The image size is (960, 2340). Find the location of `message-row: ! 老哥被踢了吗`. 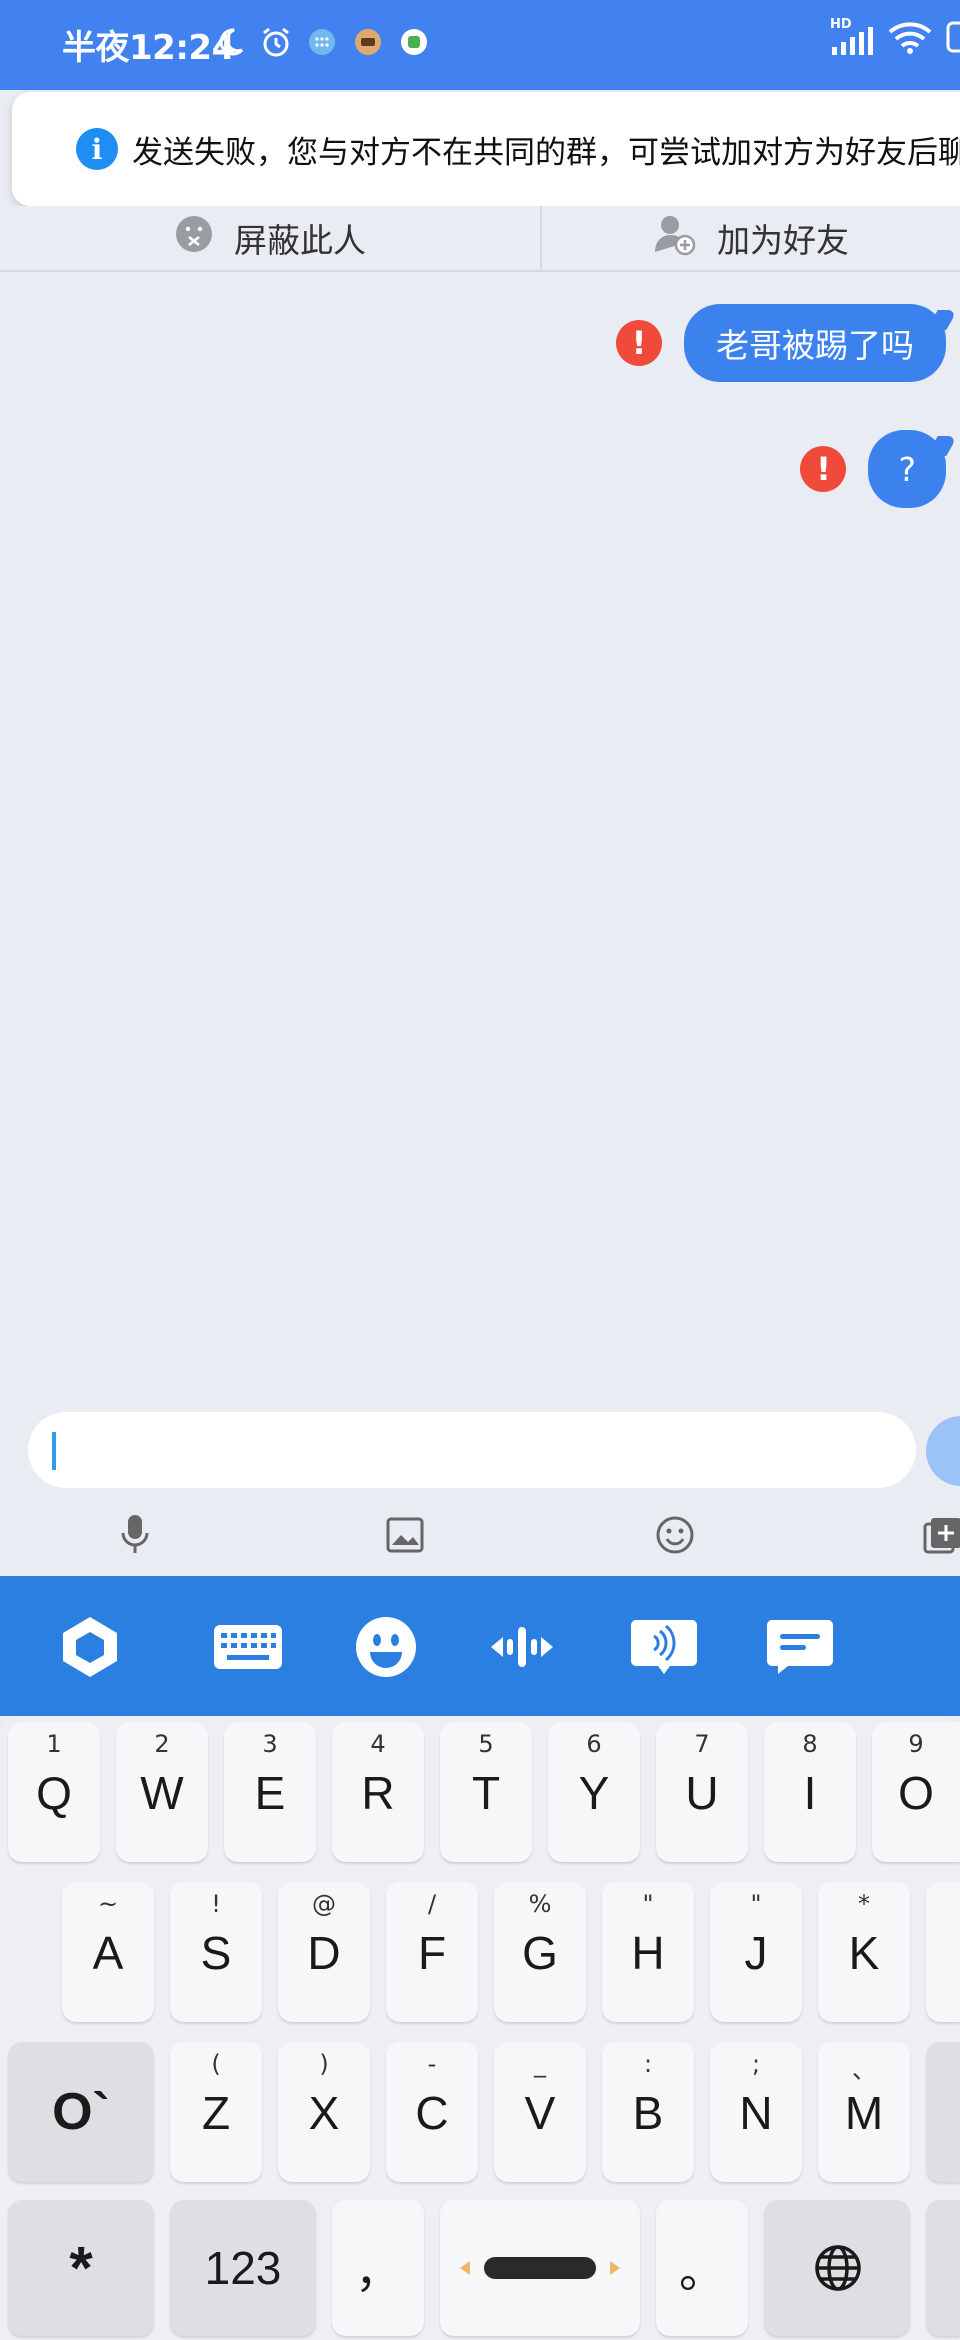

message-row: ! 老哥被踢了吗 is located at coordinates (781, 343).